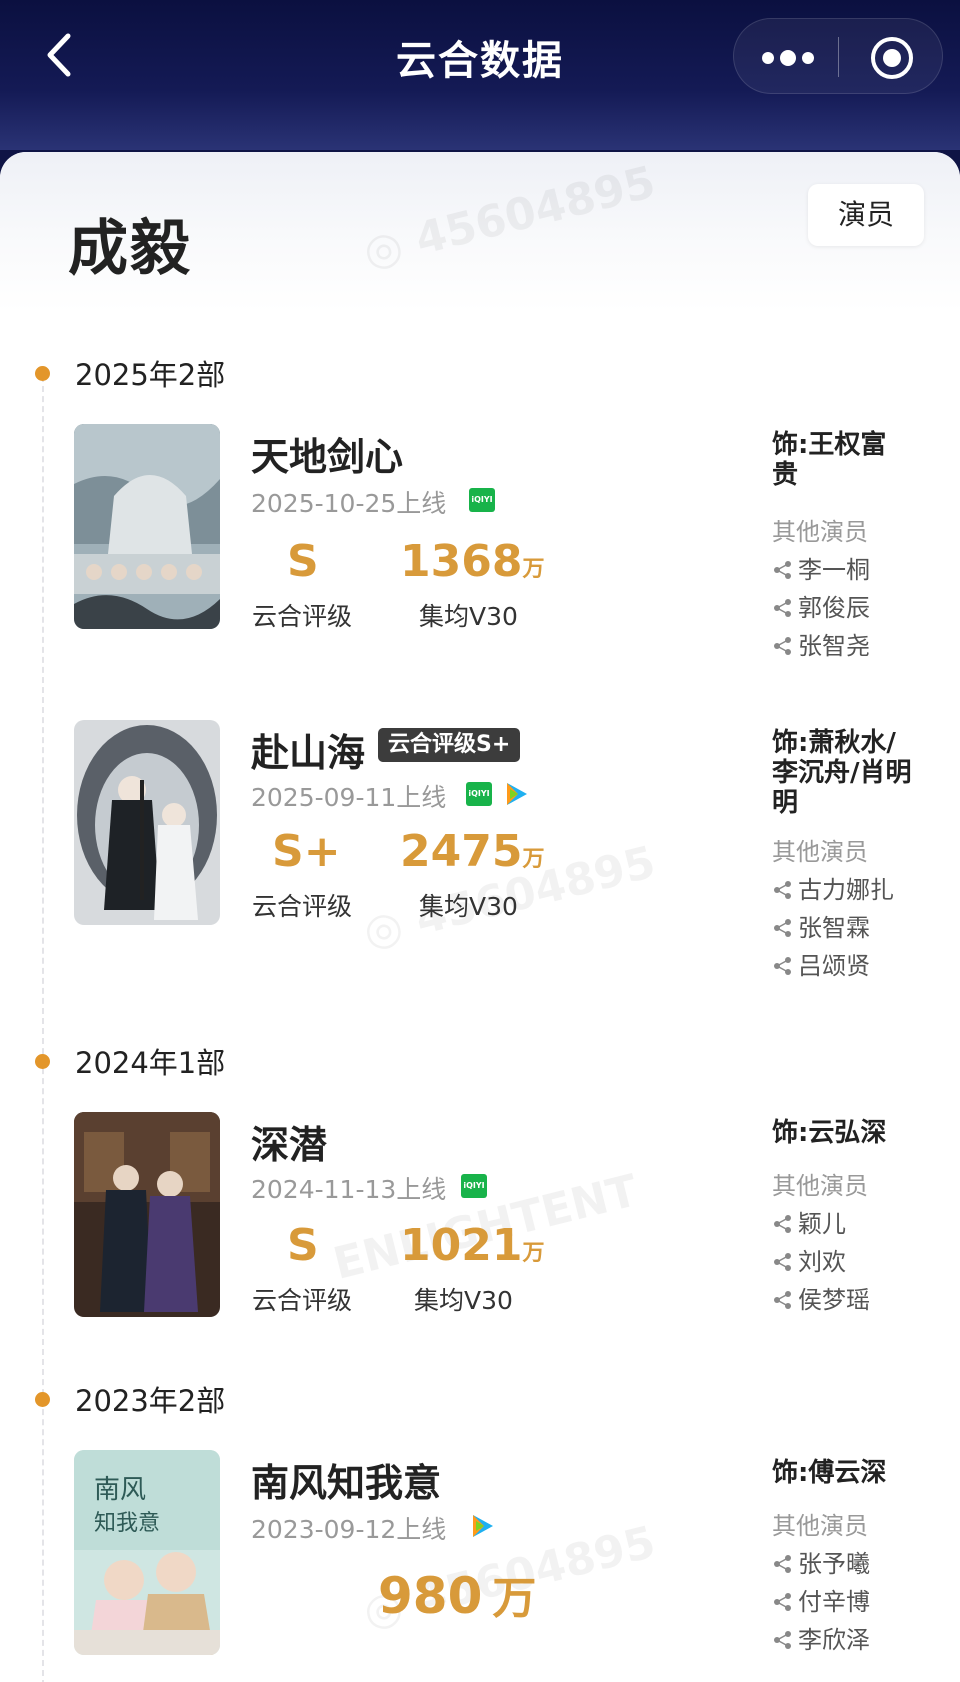 The width and height of the screenshot is (960, 1682). I want to click on year-label: 2024年1部, so click(150, 1063).